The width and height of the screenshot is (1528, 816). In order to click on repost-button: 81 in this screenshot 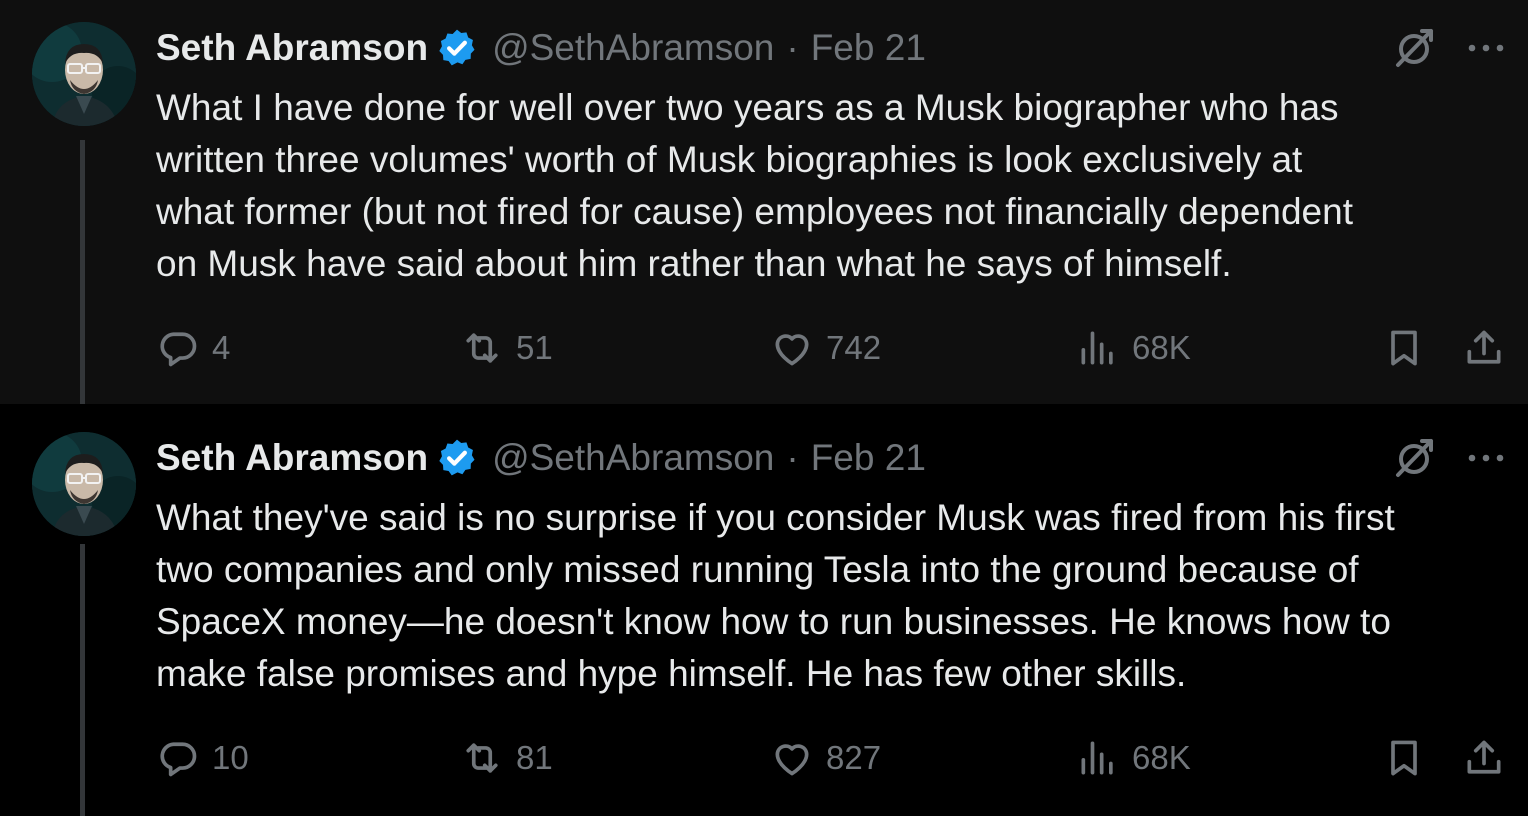, I will do `click(506, 758)`.